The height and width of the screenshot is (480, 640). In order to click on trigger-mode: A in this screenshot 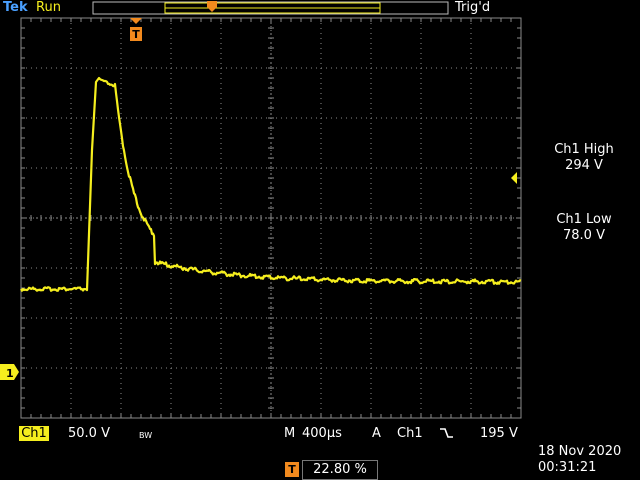, I will do `click(376, 433)`.